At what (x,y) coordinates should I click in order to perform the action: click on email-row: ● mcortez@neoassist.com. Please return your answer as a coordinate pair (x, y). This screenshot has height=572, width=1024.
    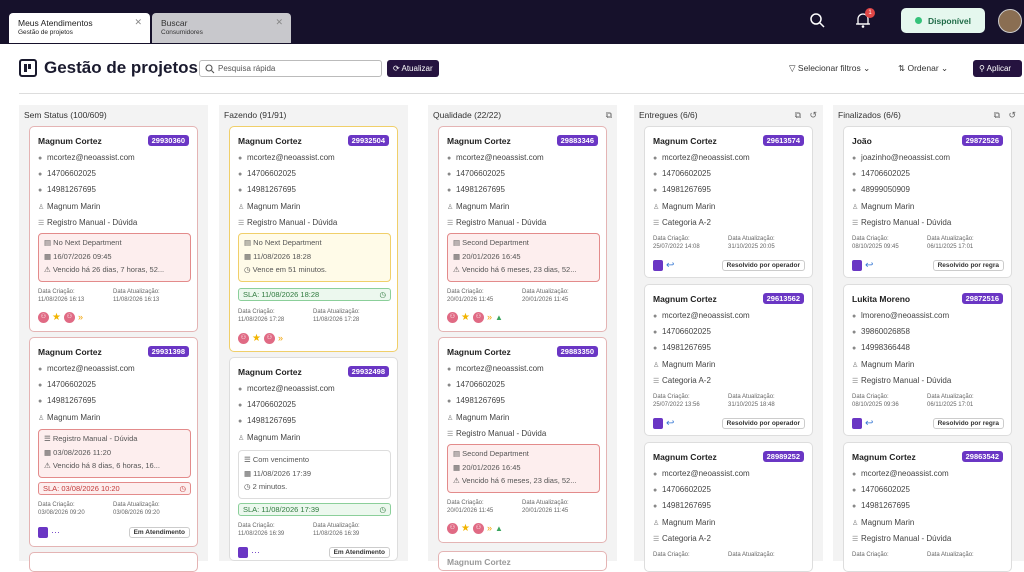
    Looking at the image, I should click on (86, 368).